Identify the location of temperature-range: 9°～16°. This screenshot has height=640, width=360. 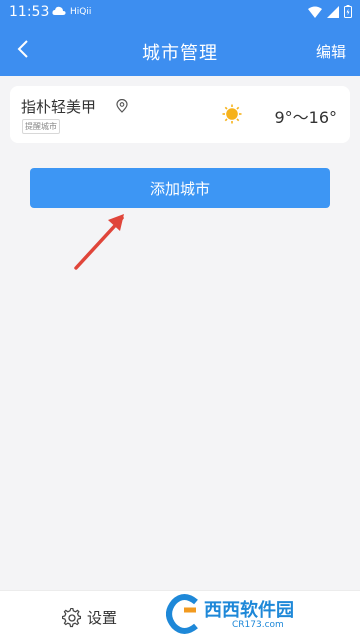
(305, 117).